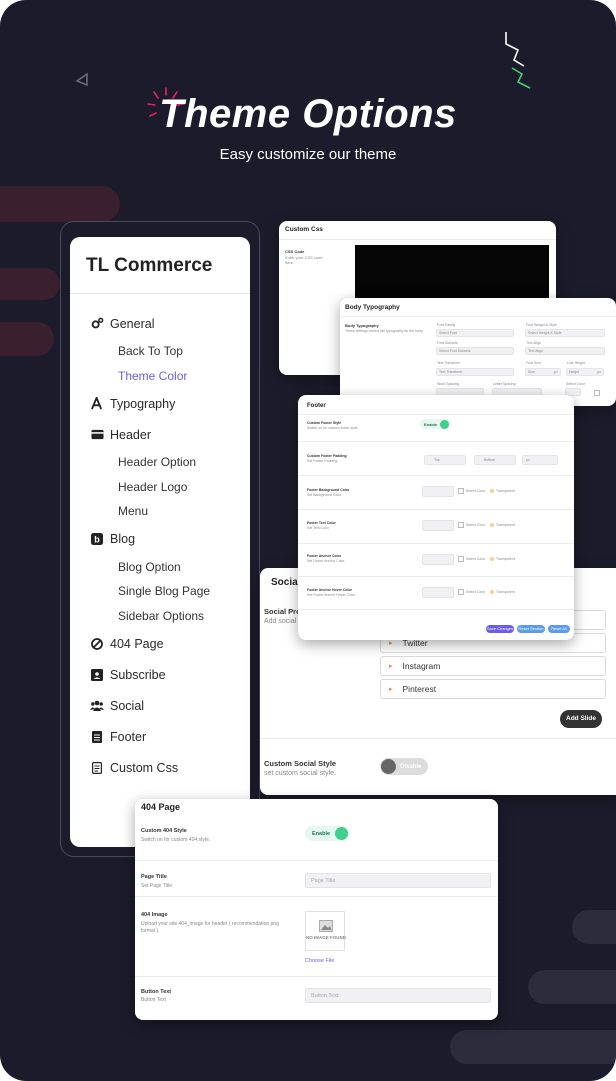 The image size is (616, 1081). I want to click on sidebar-item-typography: Typography, so click(160, 403).